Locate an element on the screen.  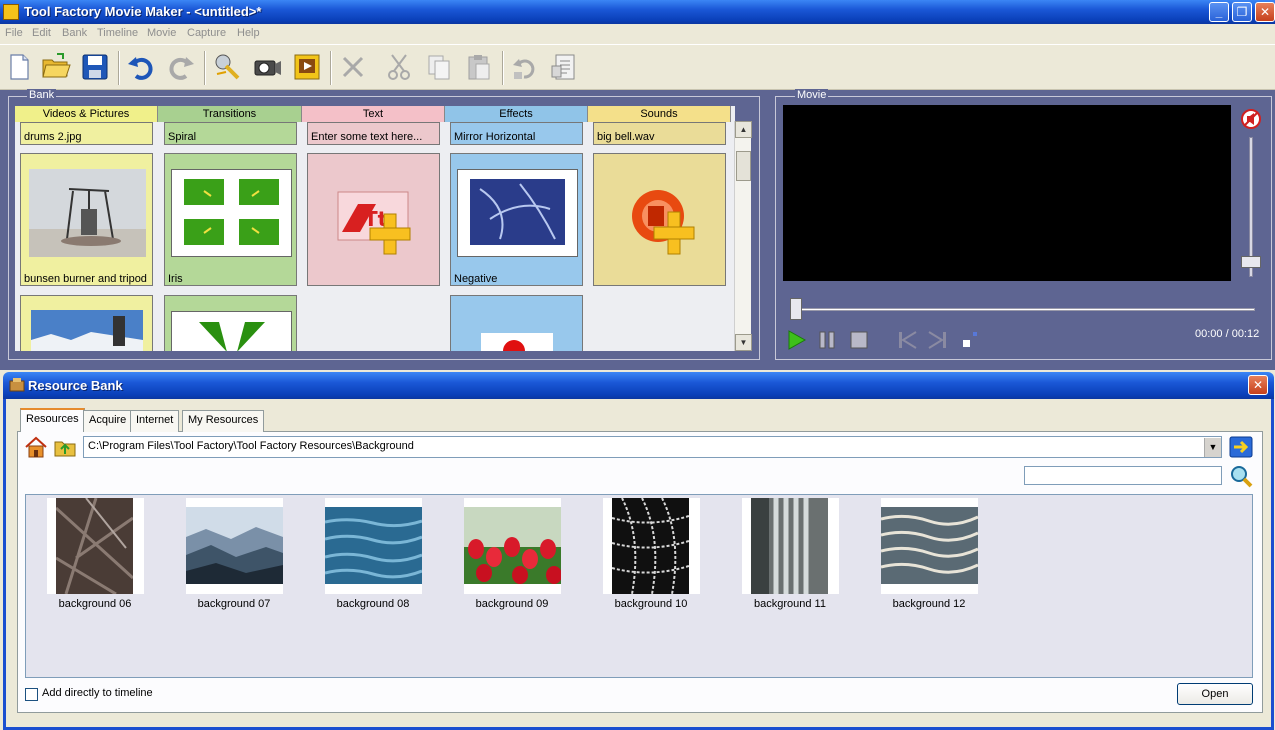
bank-item: Iris is located at coordinates (230, 219).